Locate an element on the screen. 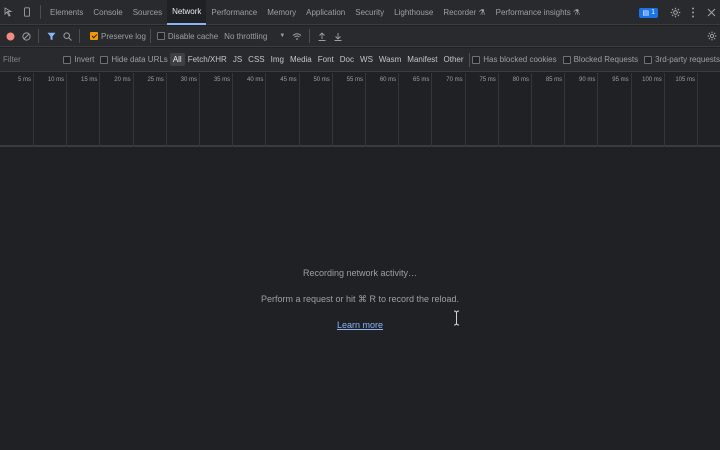  export-har-icon is located at coordinates (338, 36).